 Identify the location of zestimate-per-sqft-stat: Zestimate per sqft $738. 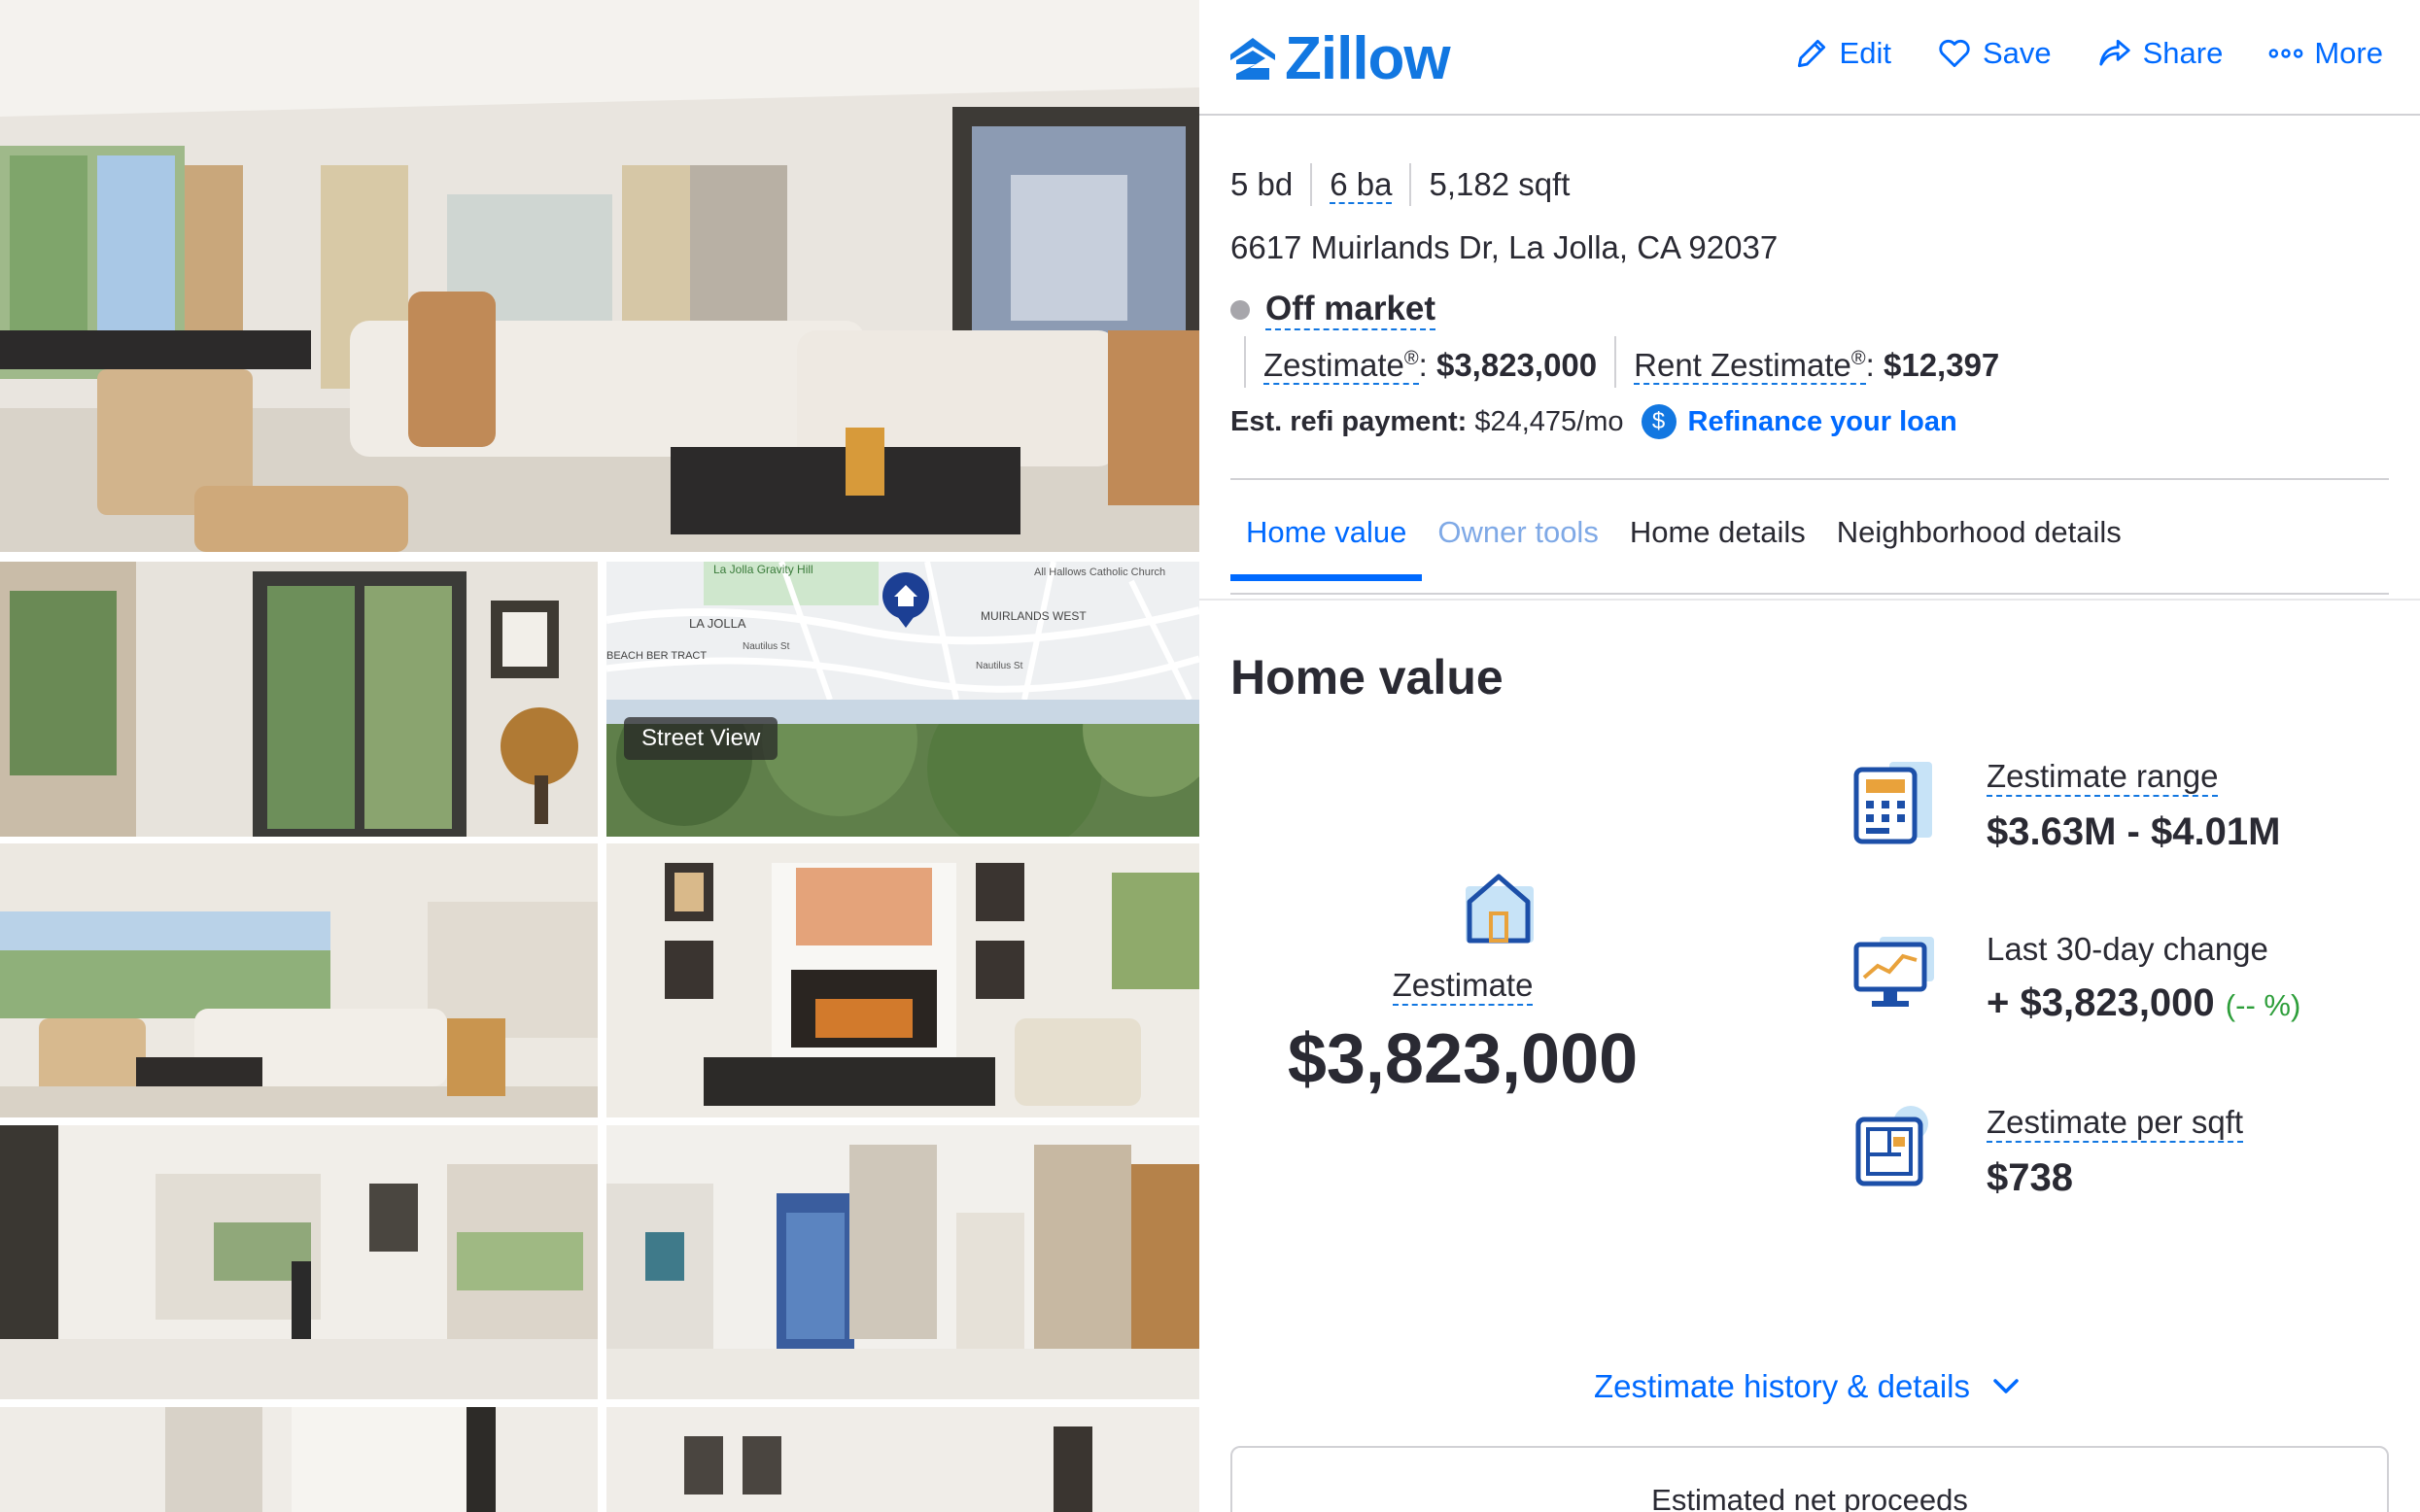
(2047, 1152).